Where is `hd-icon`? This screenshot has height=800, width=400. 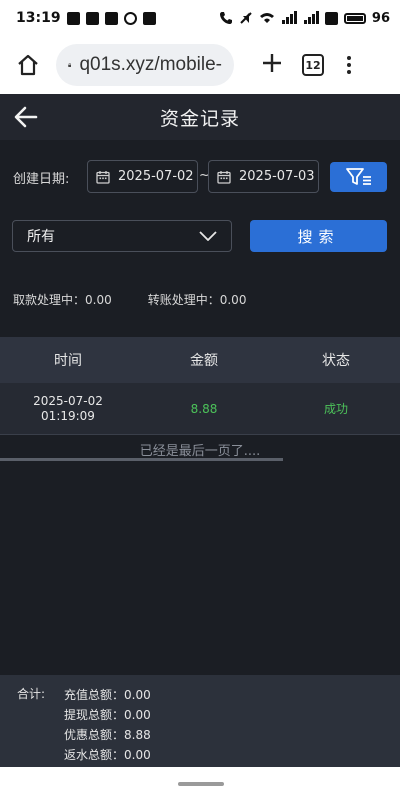
hd-icon is located at coordinates (331, 18).